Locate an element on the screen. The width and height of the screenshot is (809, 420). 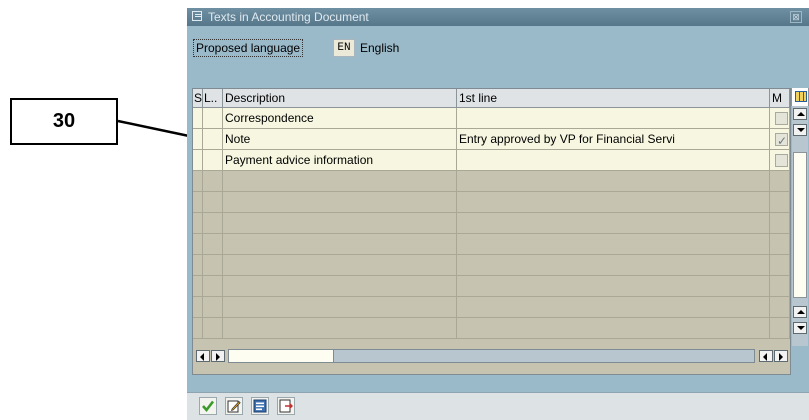
edit-text-button is located at coordinates (234, 406).